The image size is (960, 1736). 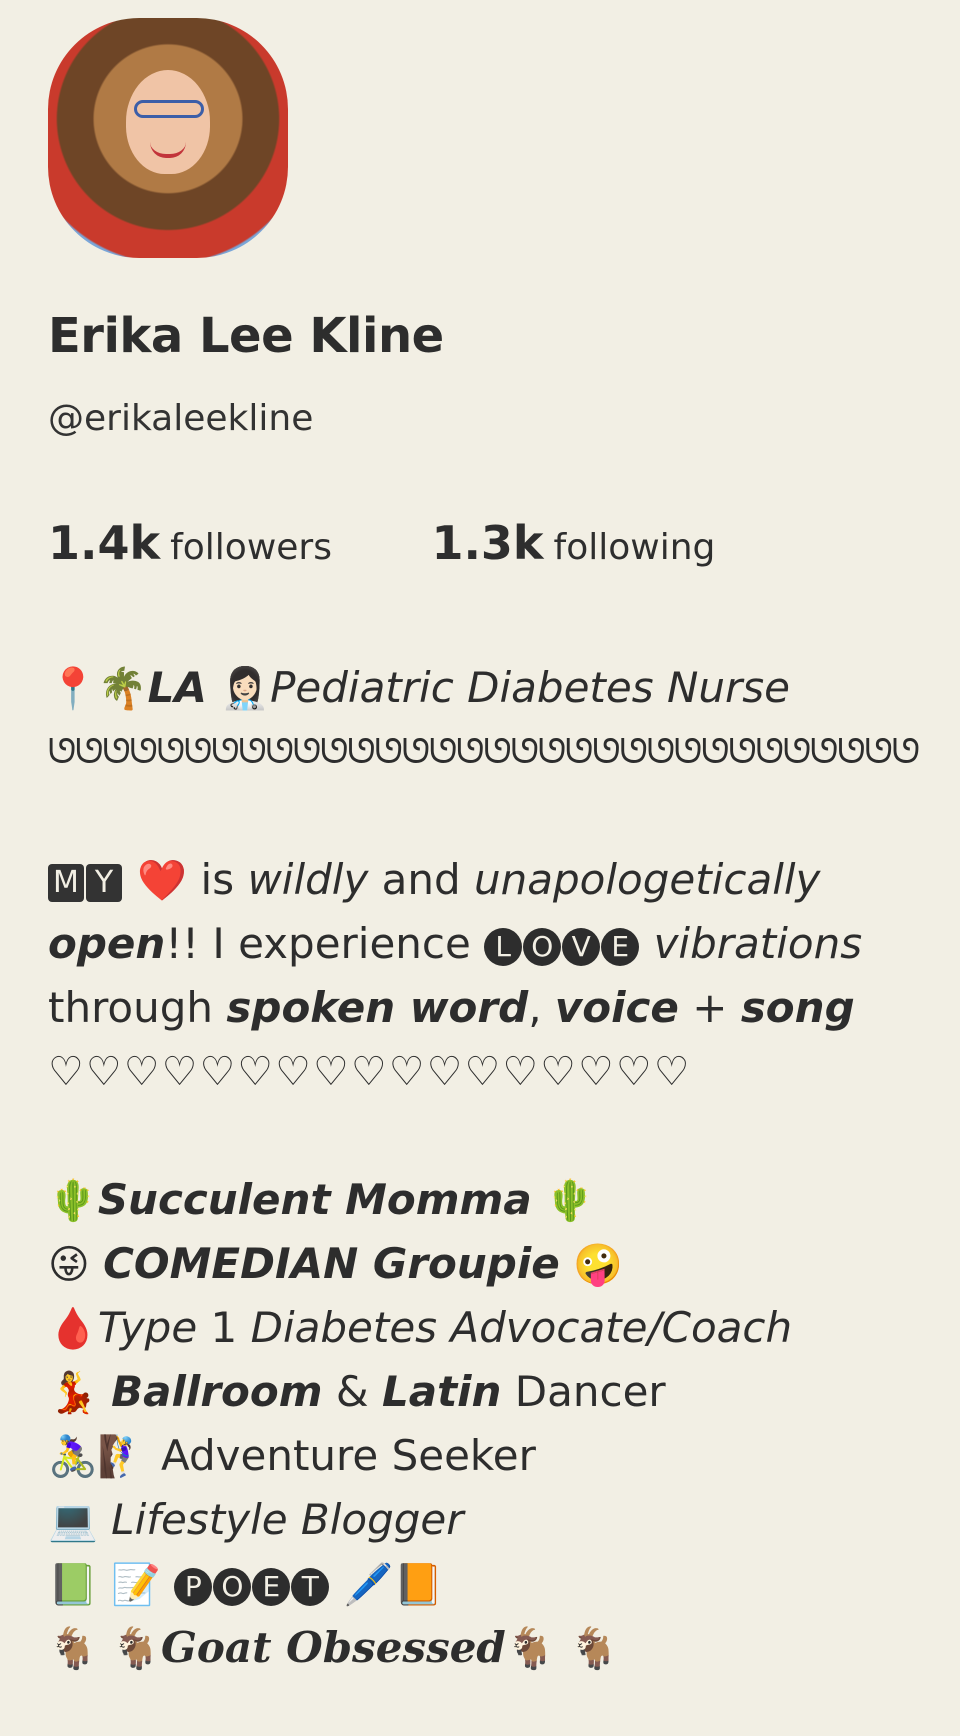 I want to click on text-ballroom: Ballroom, so click(x=217, y=1391).